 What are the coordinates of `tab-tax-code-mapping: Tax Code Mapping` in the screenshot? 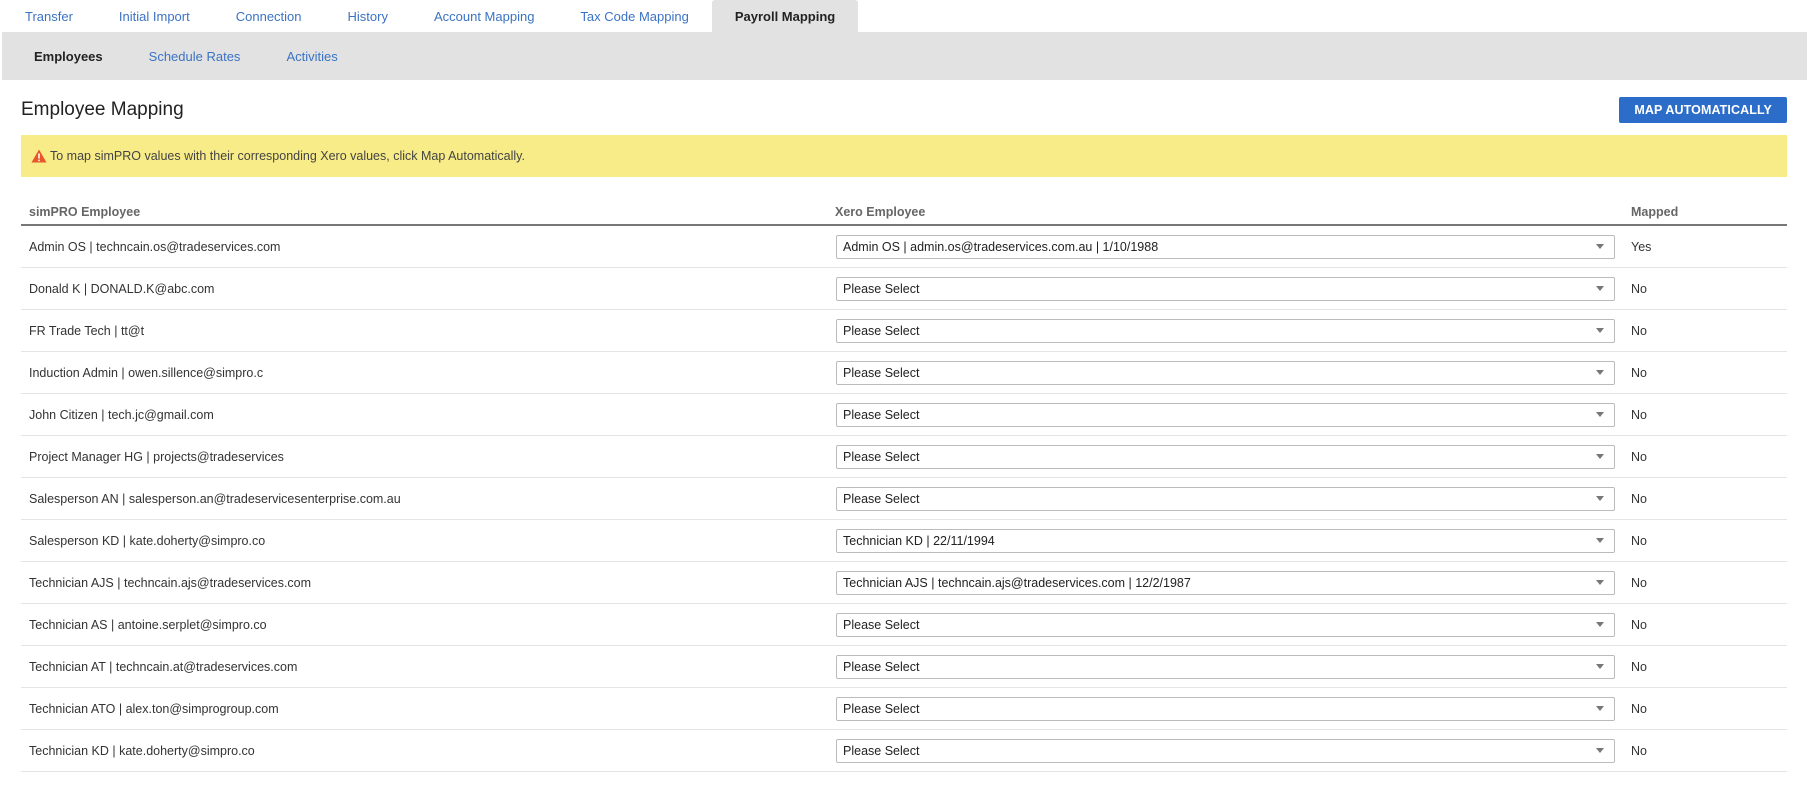 It's located at (634, 16).